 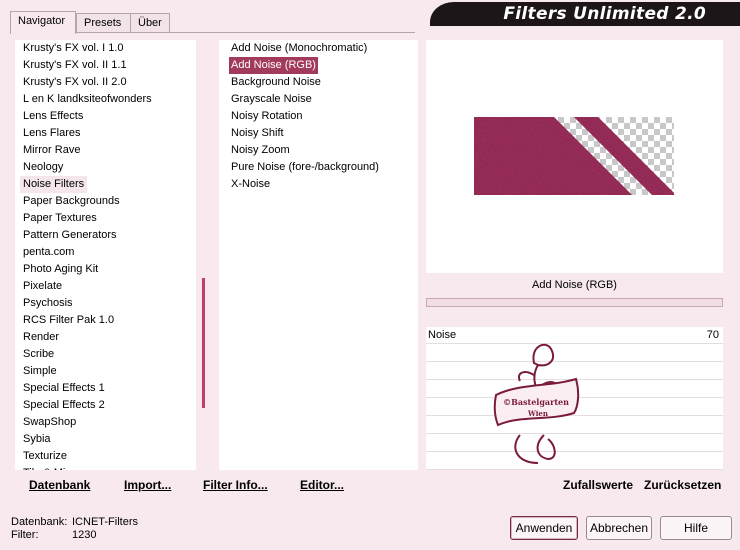 What do you see at coordinates (604, 14) in the screenshot?
I see `banner-title: Filters Unlimited 2.0` at bounding box center [604, 14].